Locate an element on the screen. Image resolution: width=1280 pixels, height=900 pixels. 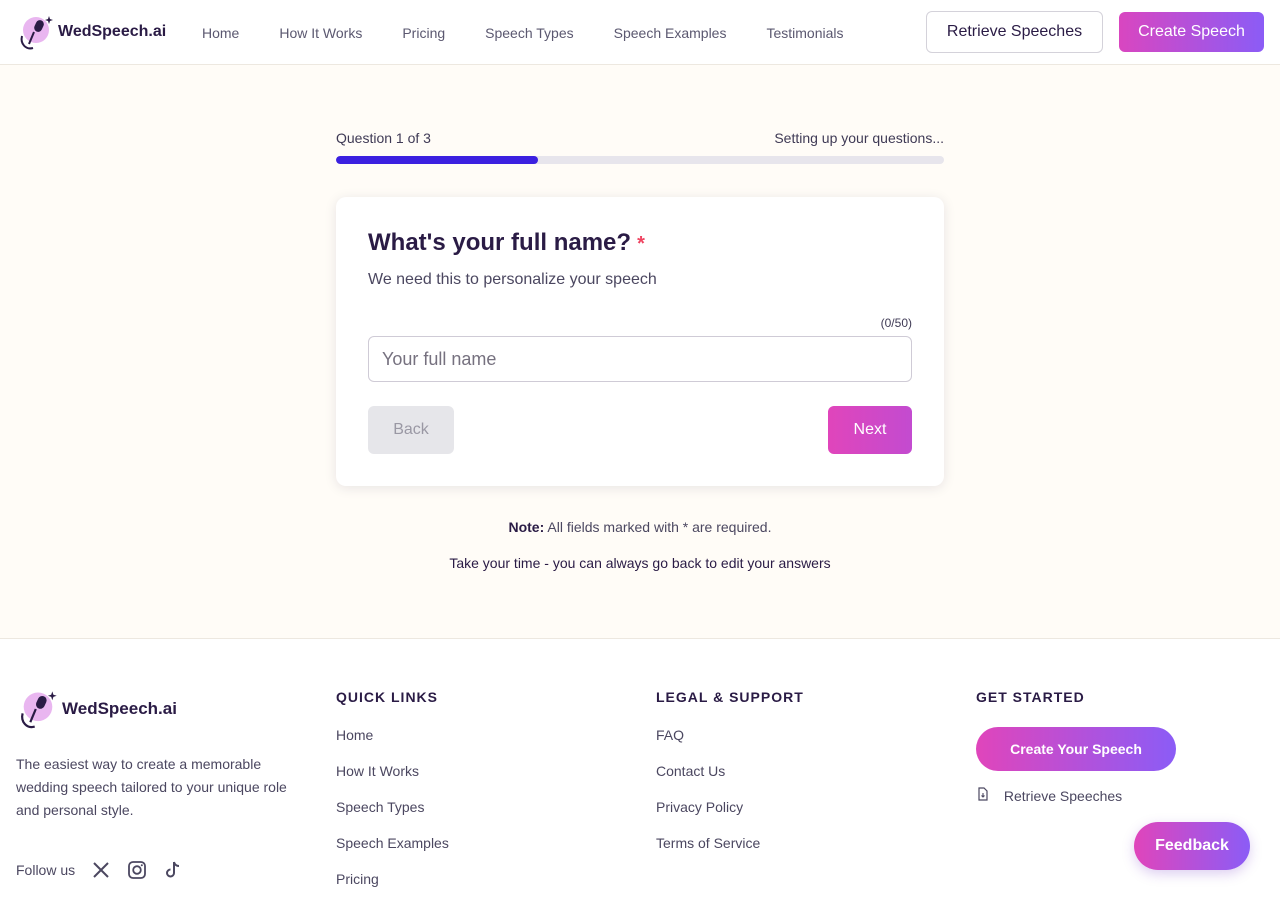
nav-speech-examples: Speech Examples is located at coordinates (670, 33).